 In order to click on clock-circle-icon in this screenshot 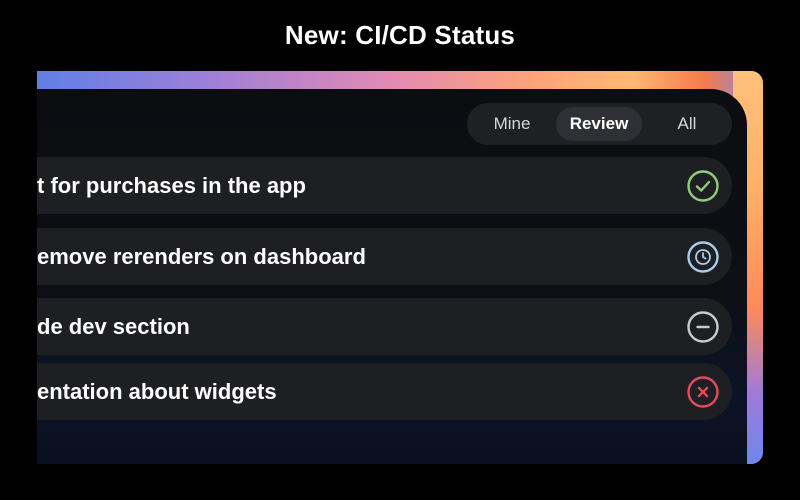, I will do `click(703, 257)`.